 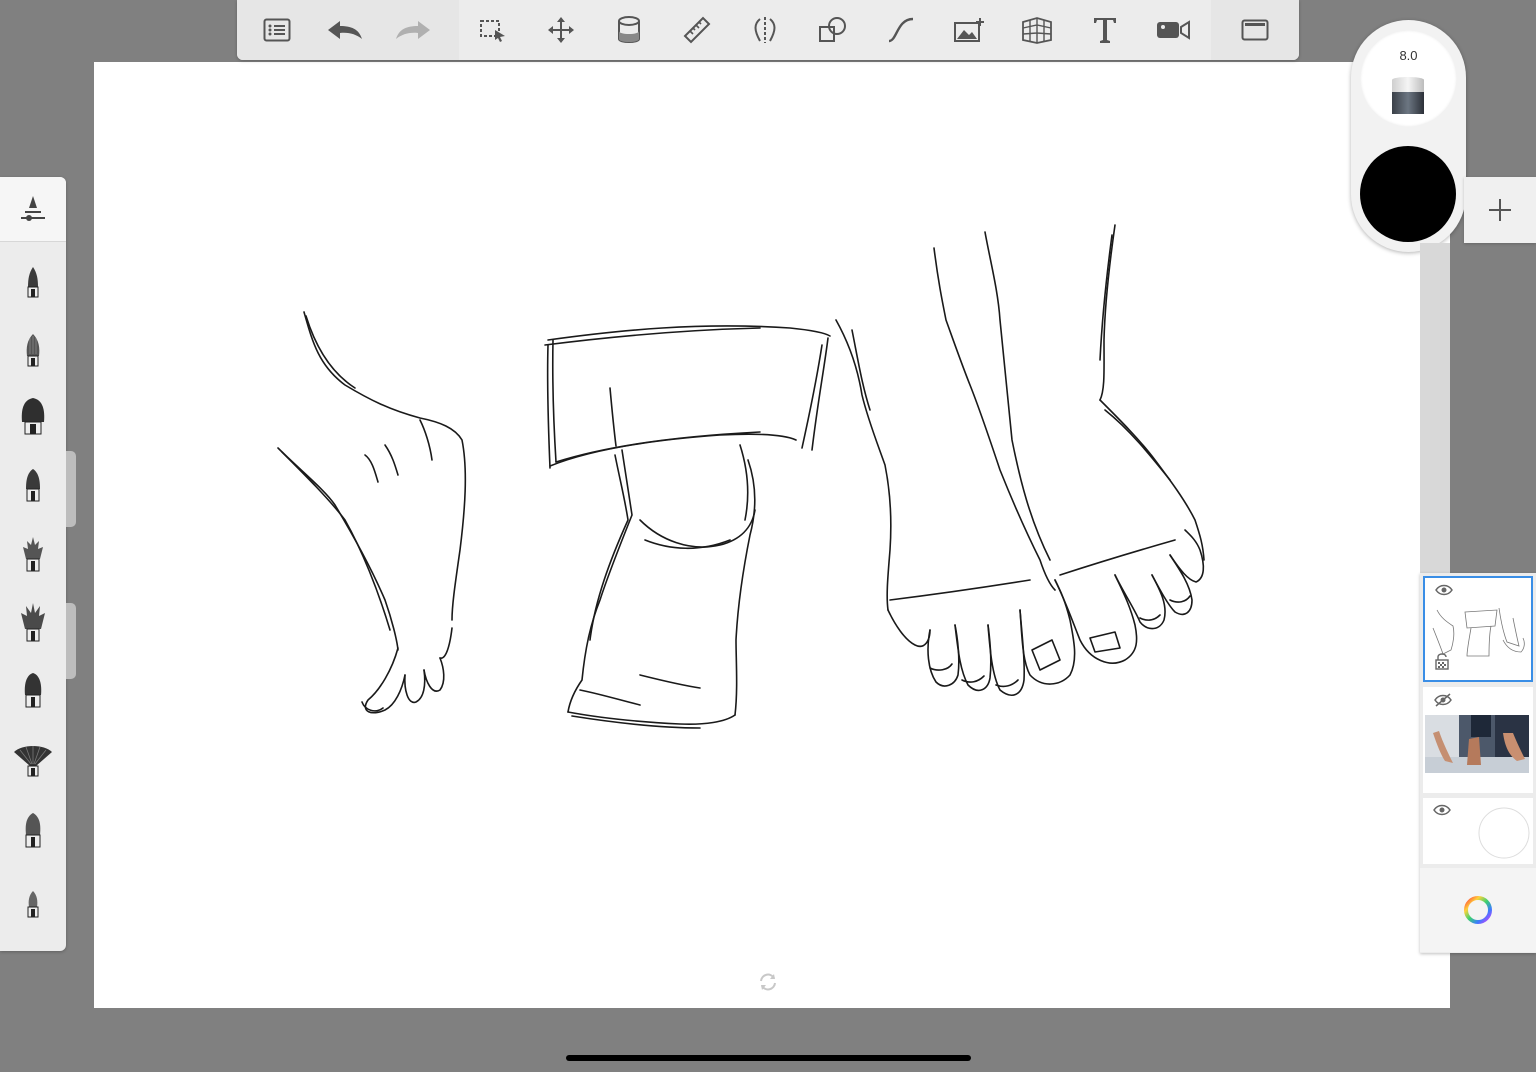 I want to click on sketch-layer, so click(x=1478, y=629).